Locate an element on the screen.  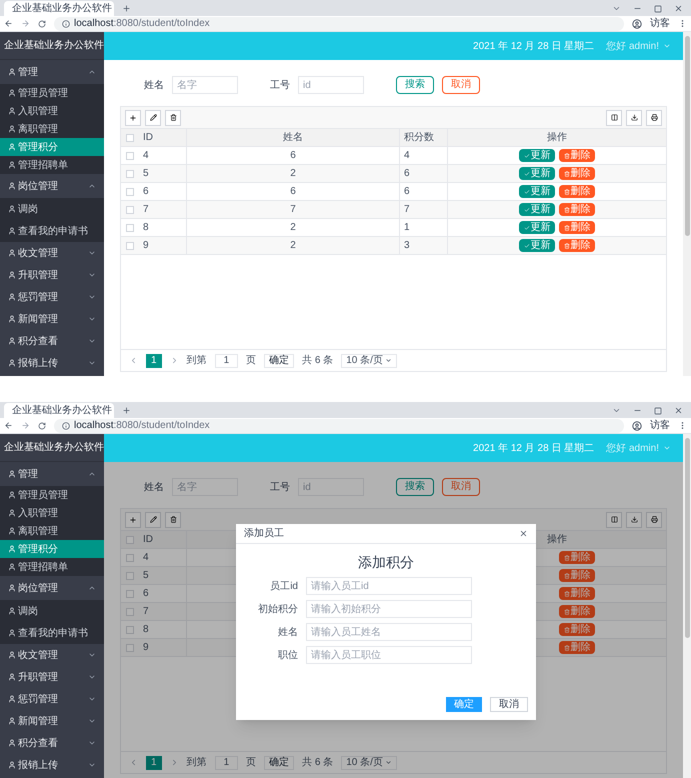
input-field: 请输入员工职位 is located at coordinates (389, 655).